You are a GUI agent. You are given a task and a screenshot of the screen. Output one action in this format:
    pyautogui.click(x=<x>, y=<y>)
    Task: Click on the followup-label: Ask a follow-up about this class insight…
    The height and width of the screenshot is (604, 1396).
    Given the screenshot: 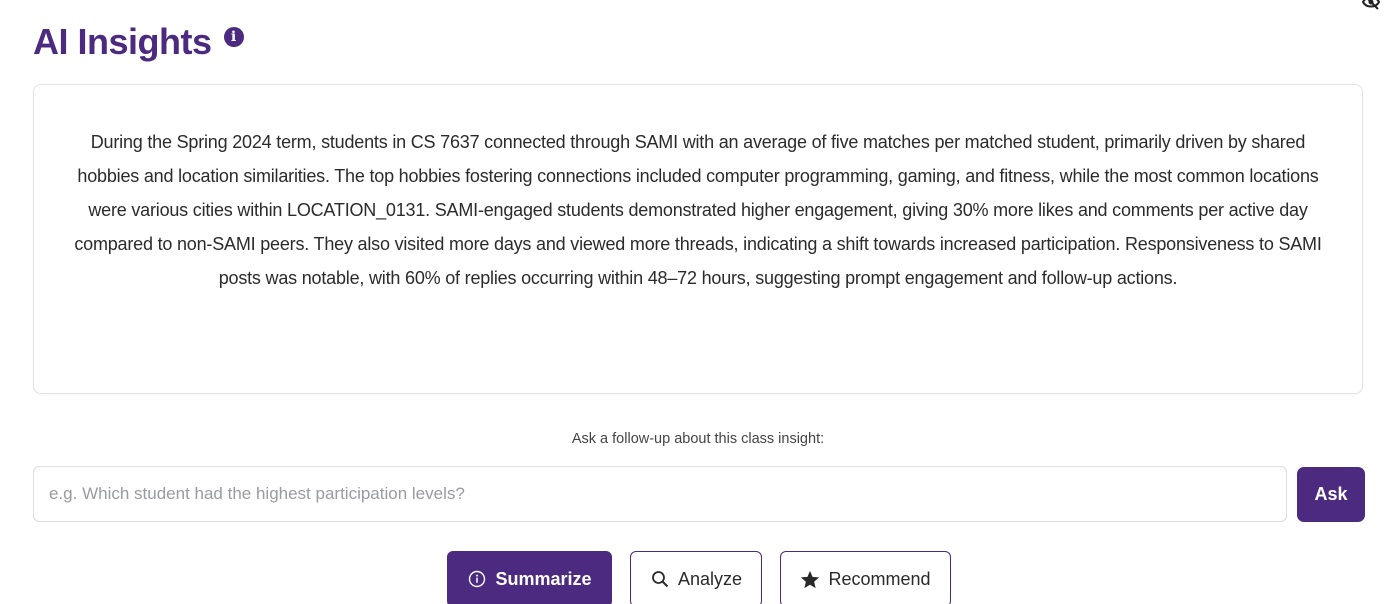 What is the action you would take?
    pyautogui.click(x=698, y=439)
    